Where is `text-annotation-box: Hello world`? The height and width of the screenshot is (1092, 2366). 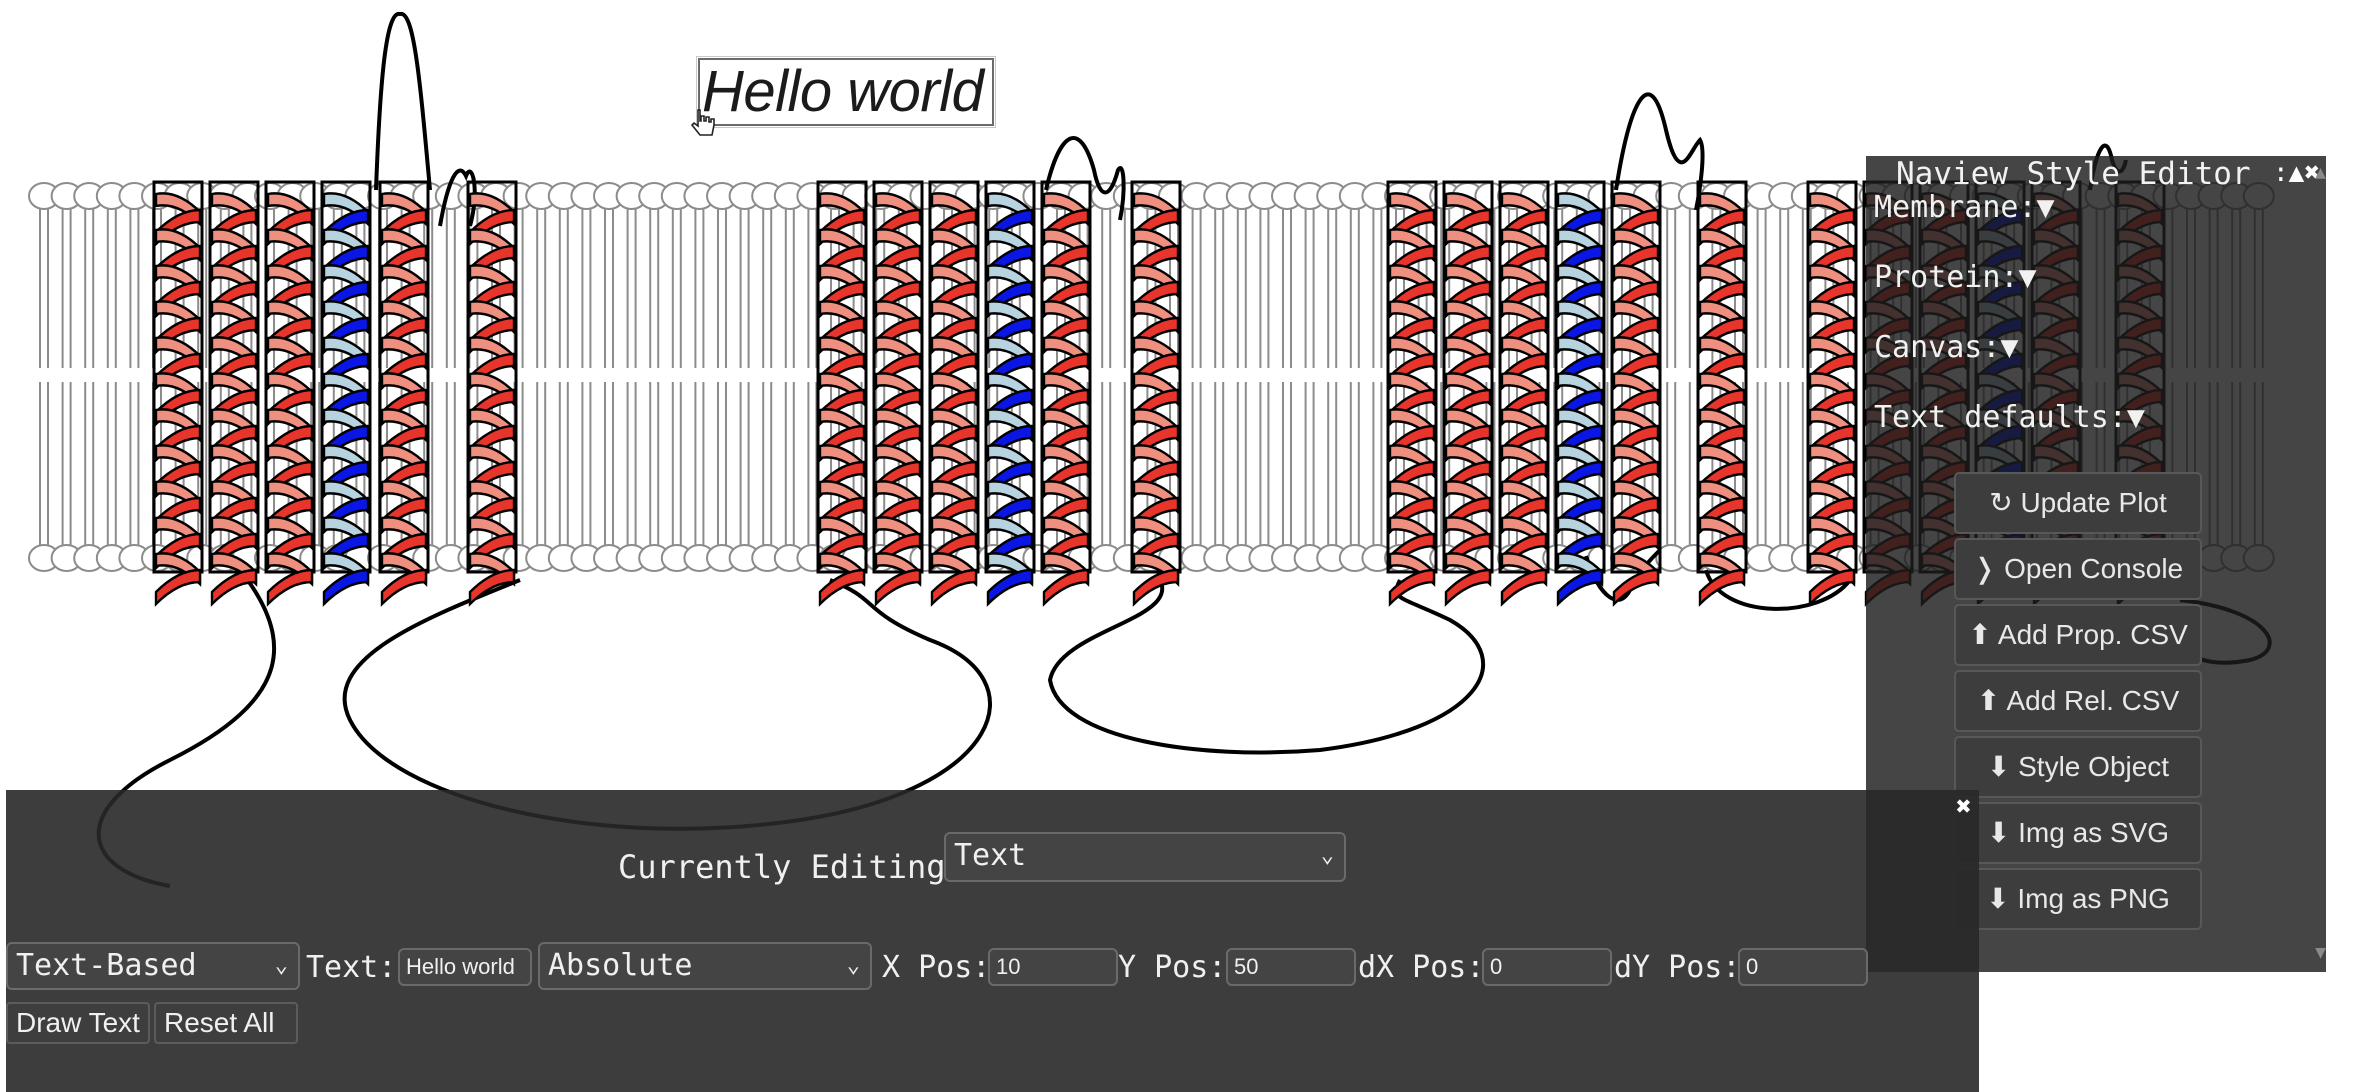 text-annotation-box: Hello world is located at coordinates (846, 92).